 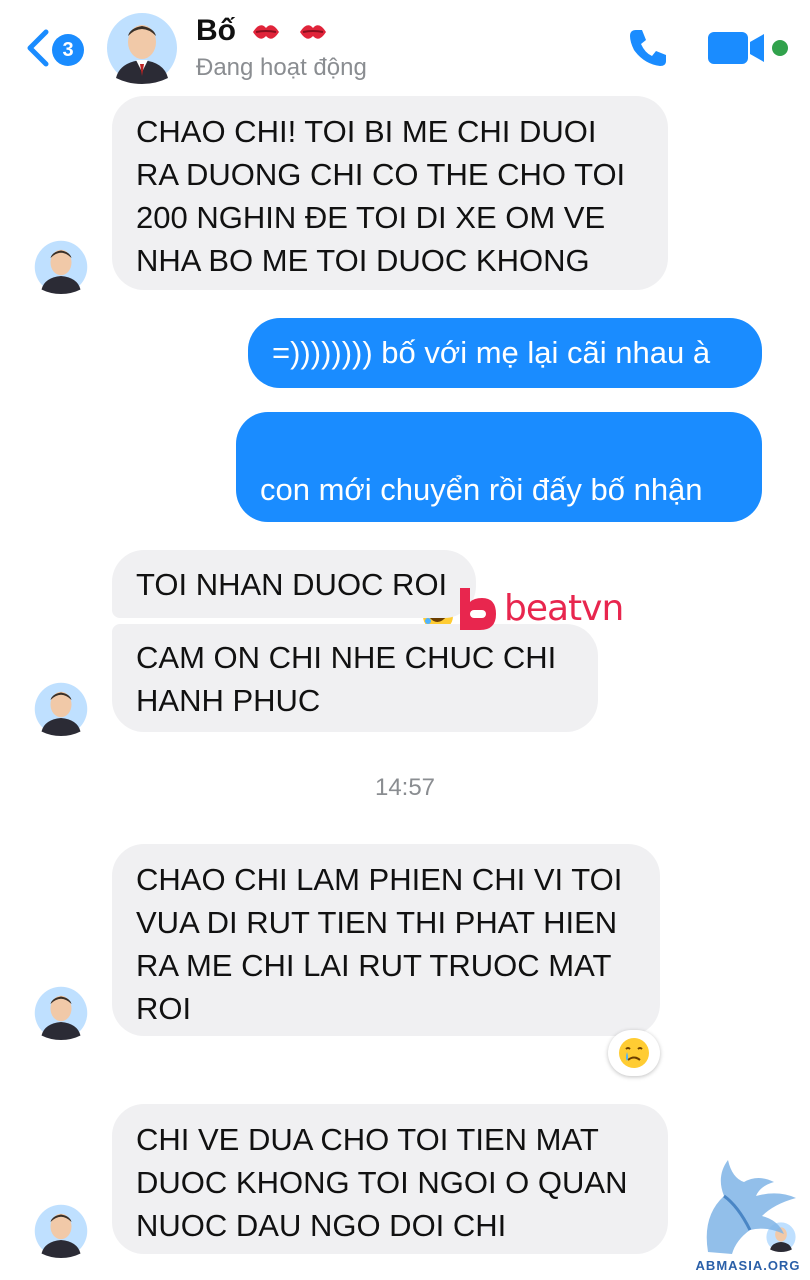 What do you see at coordinates (780, 48) in the screenshot?
I see `online-dot-icon` at bounding box center [780, 48].